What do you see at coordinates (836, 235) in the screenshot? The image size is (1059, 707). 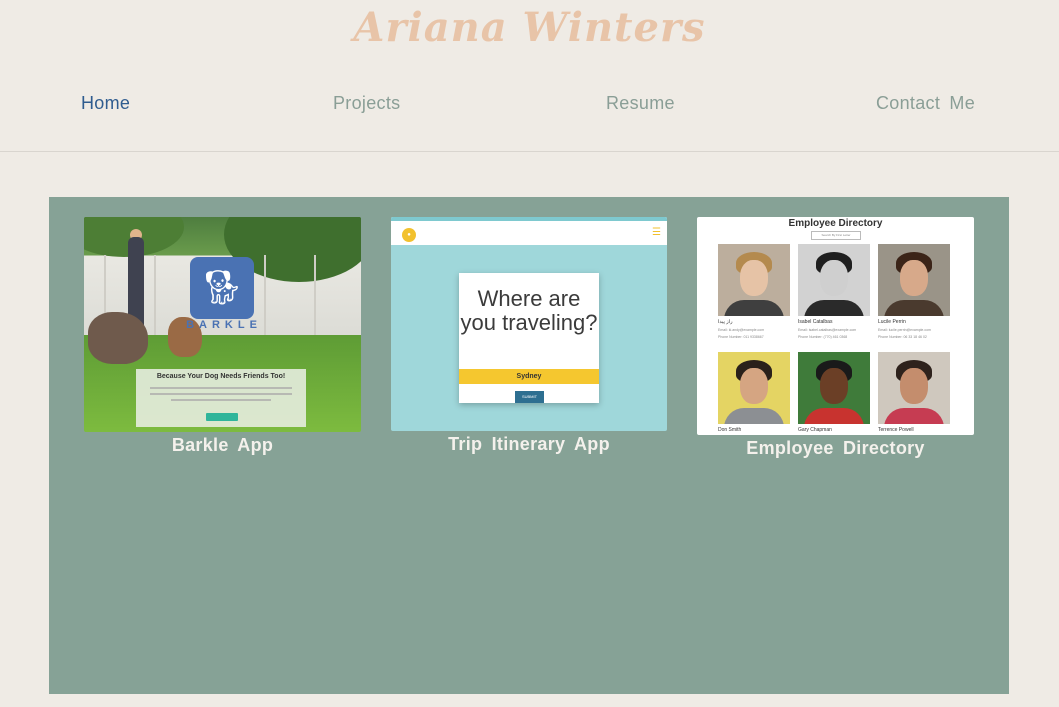 I see `directory-search-input: Search By First Letter` at bounding box center [836, 235].